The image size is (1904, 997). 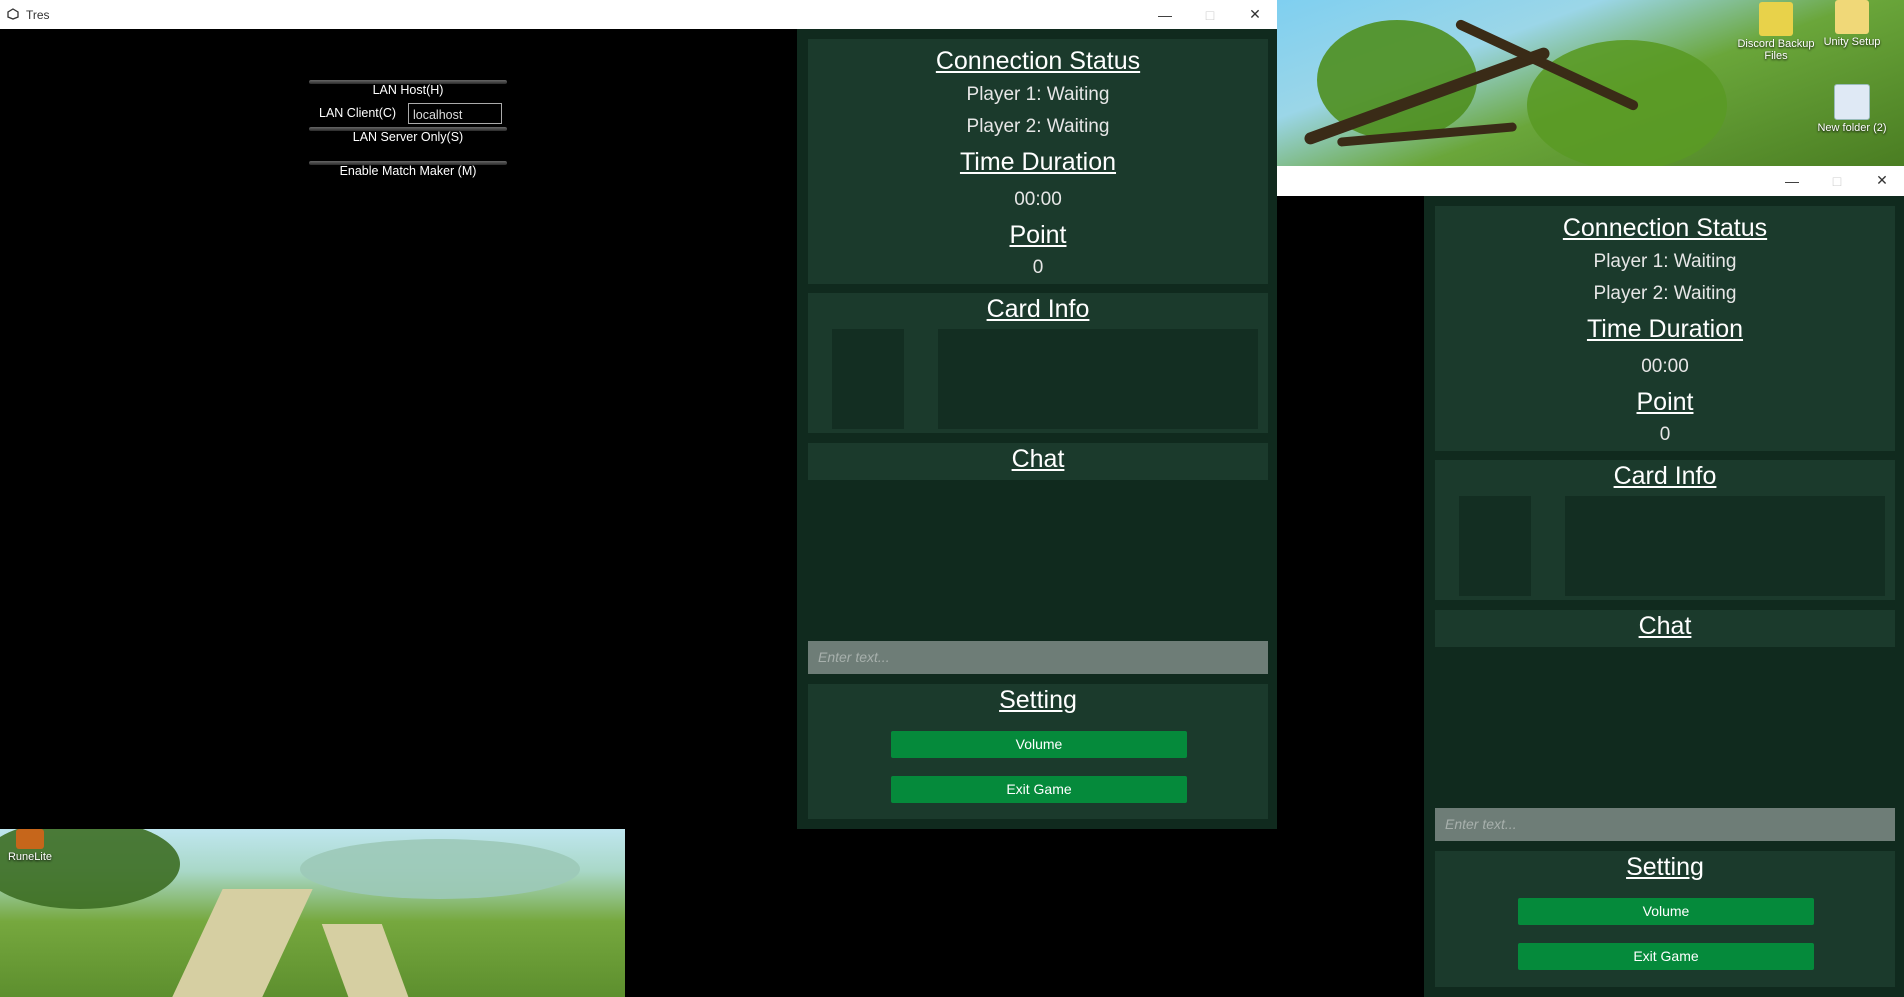 I want to click on desktop-icon-label: RuneLite, so click(x=30, y=857).